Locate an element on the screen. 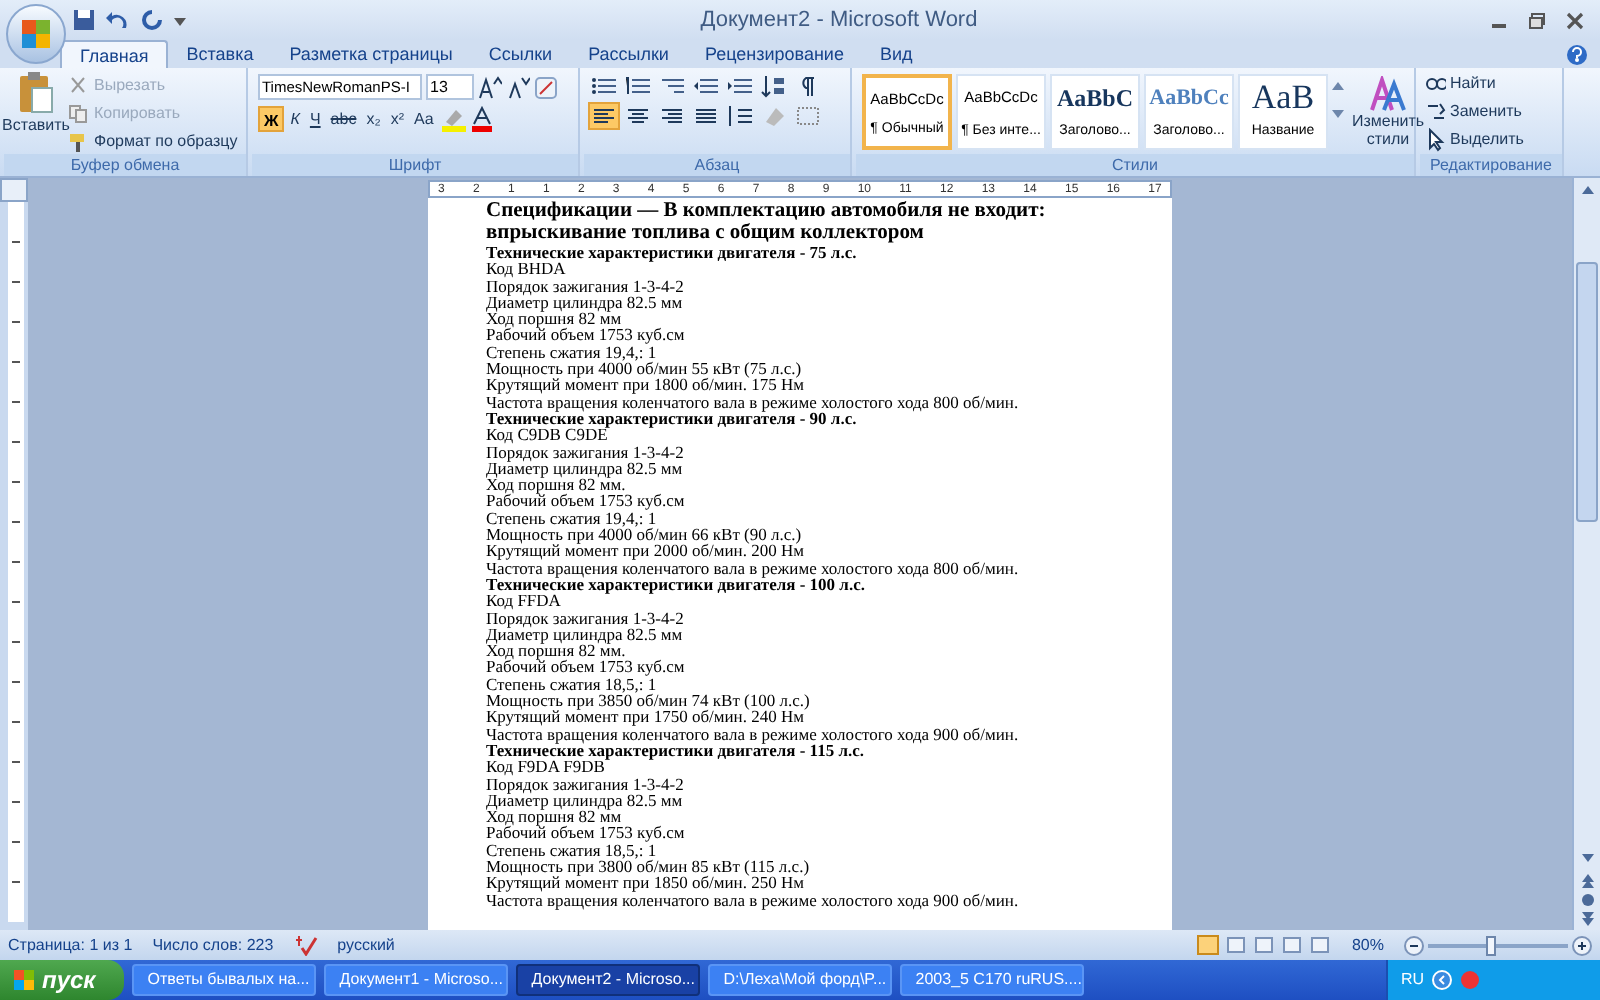  full-screen-icon is located at coordinates (1235, 945).